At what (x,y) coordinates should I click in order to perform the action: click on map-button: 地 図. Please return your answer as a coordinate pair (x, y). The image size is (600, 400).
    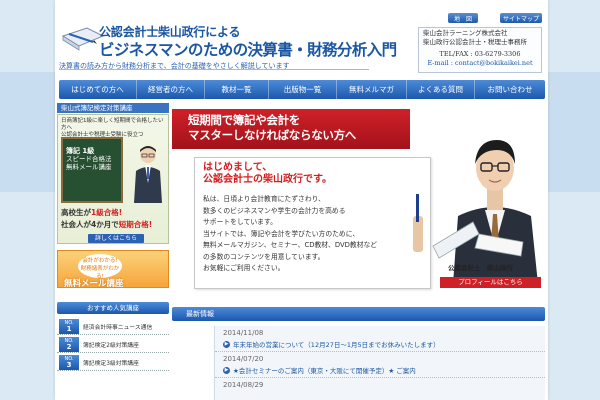
    Looking at the image, I should click on (463, 18).